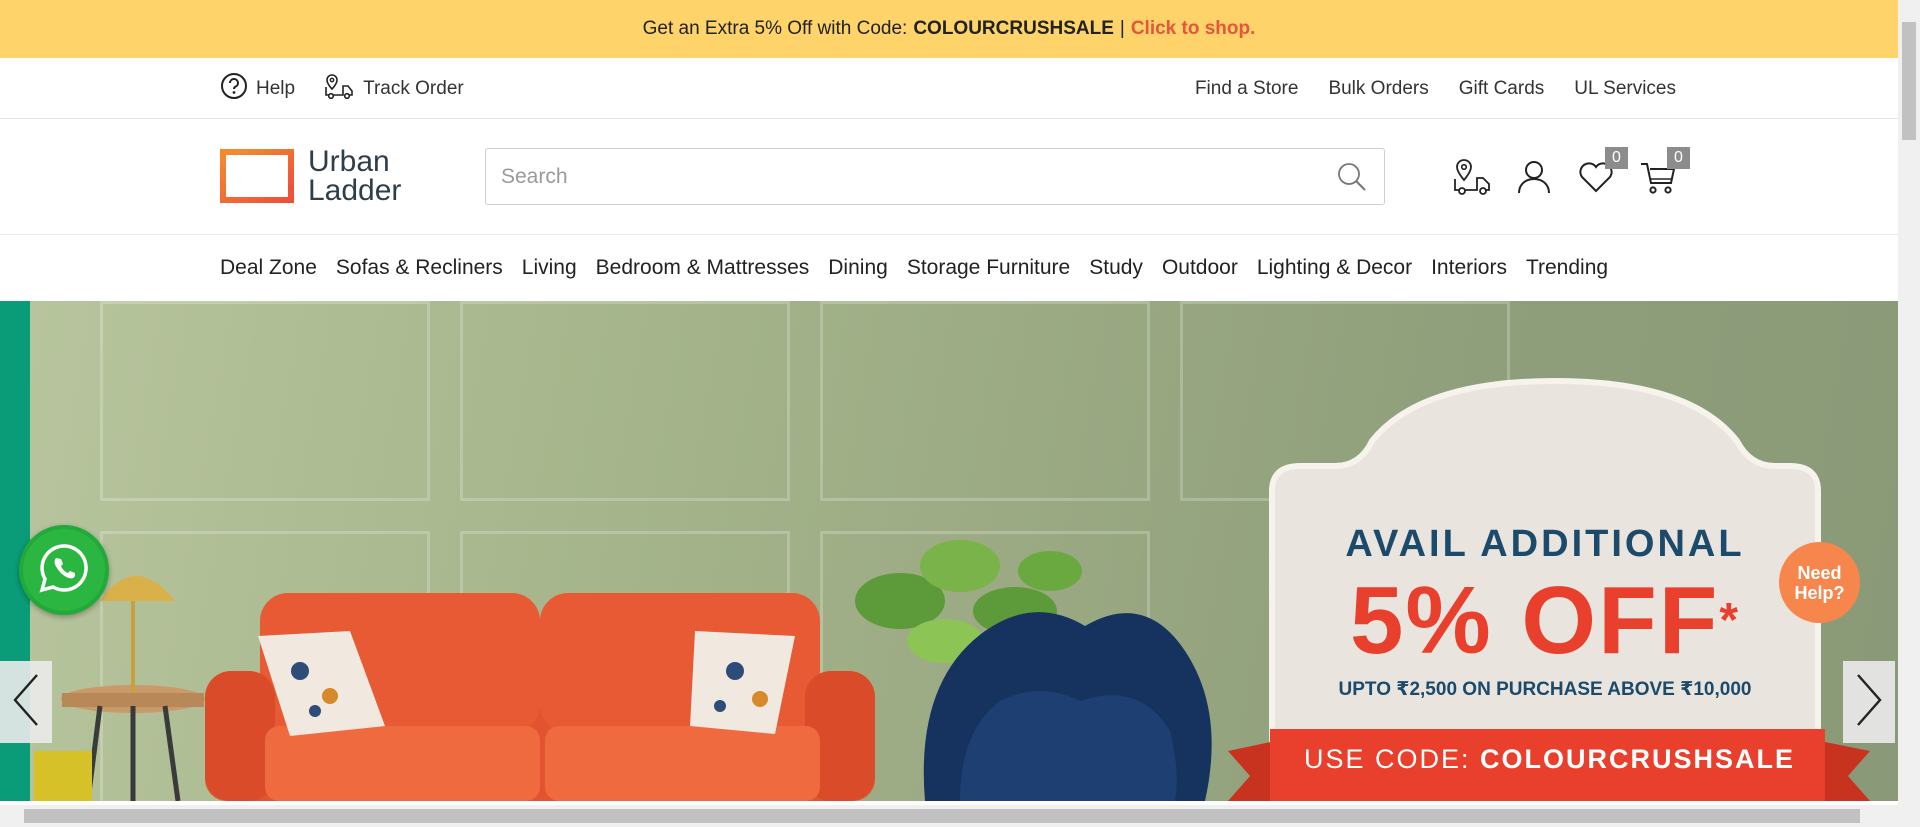  What do you see at coordinates (234, 89) in the screenshot?
I see `help-icon` at bounding box center [234, 89].